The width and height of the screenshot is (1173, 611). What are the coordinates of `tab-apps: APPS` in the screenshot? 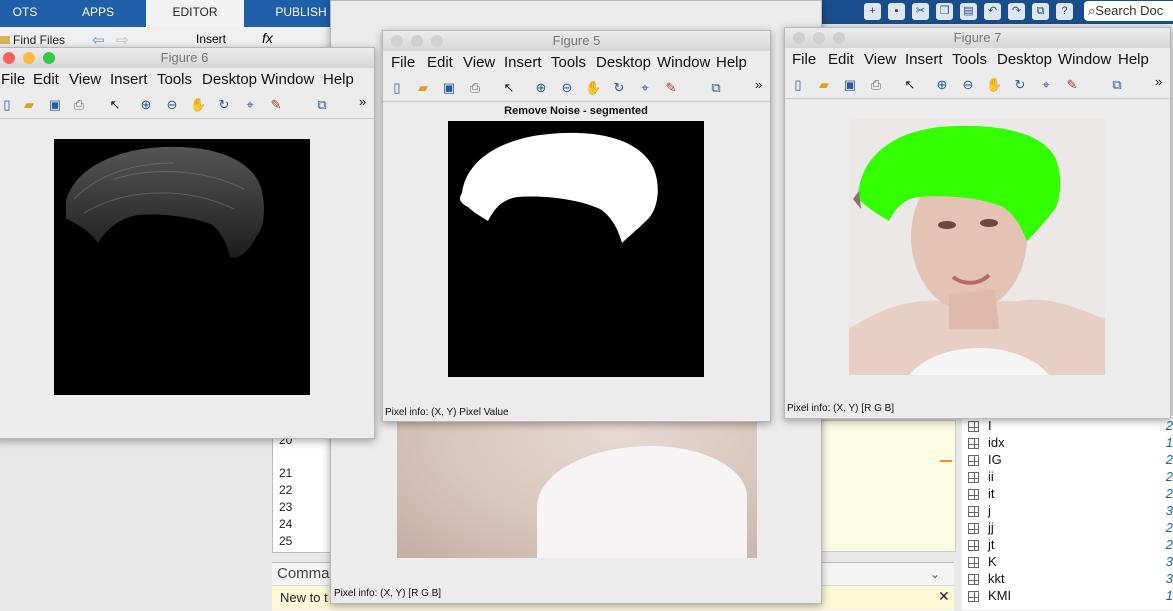 It's located at (98, 13).